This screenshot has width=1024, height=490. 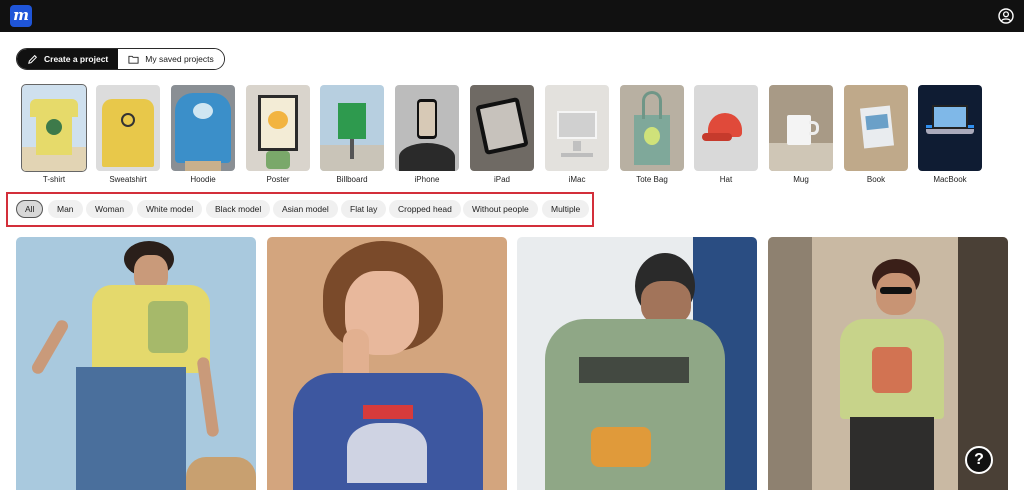 I want to click on category-poster: Poster, so click(x=278, y=135).